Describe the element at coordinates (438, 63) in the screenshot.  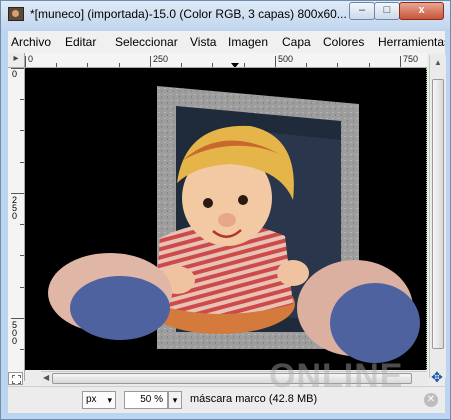
I see `scroll-up-arrow: ▲` at that location.